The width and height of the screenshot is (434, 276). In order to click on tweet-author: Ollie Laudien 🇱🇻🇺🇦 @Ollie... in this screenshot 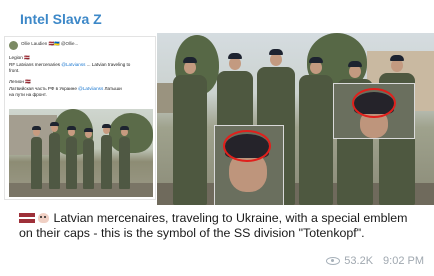, I will do `click(50, 43)`.